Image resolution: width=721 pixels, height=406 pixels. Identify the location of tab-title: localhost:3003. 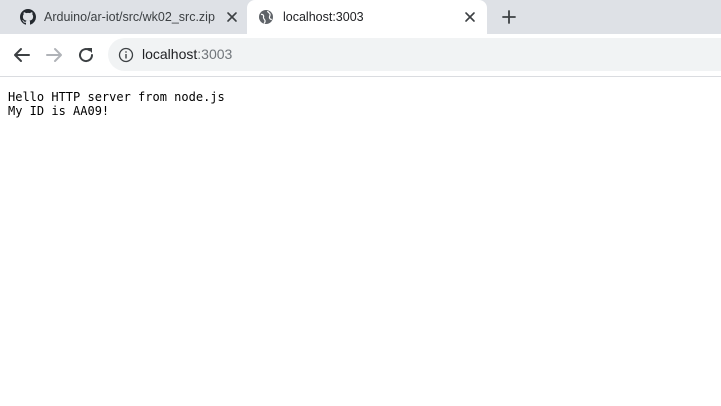
(323, 17).